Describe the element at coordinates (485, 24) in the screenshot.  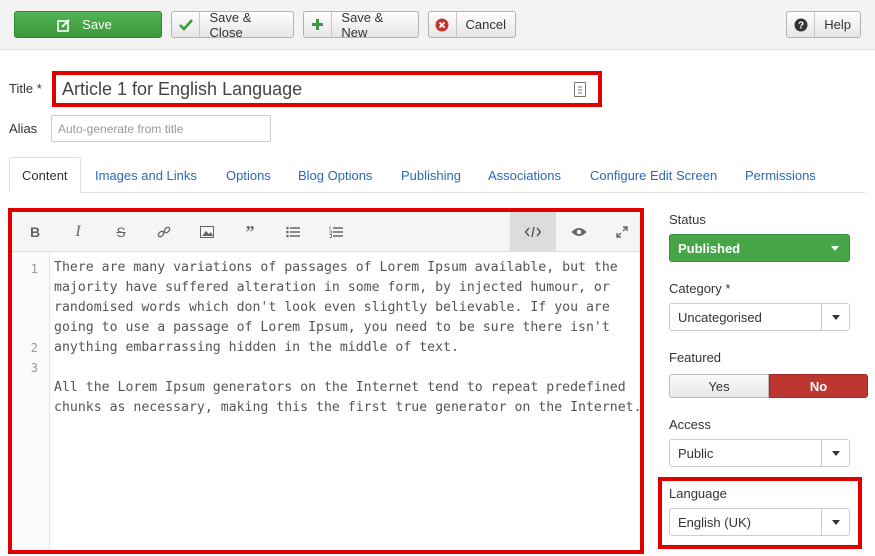
I see `cancel-label: Cancel` at that location.